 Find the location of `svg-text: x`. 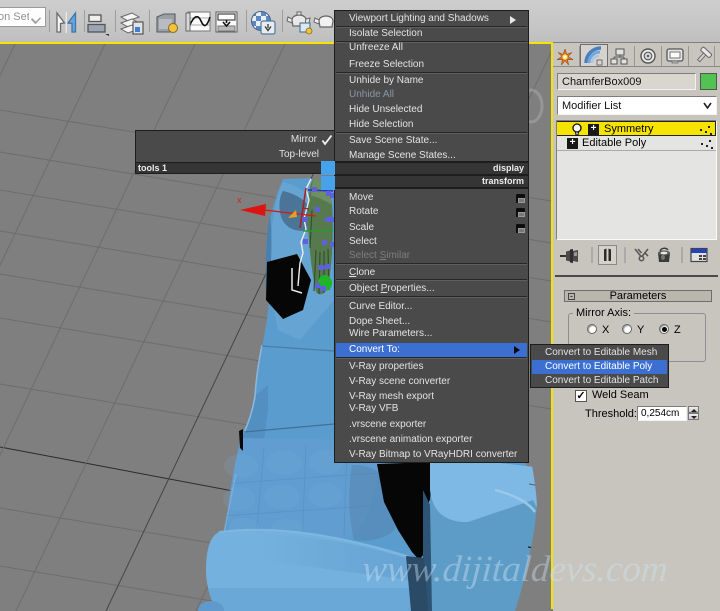

svg-text: x is located at coordinates (239, 200).